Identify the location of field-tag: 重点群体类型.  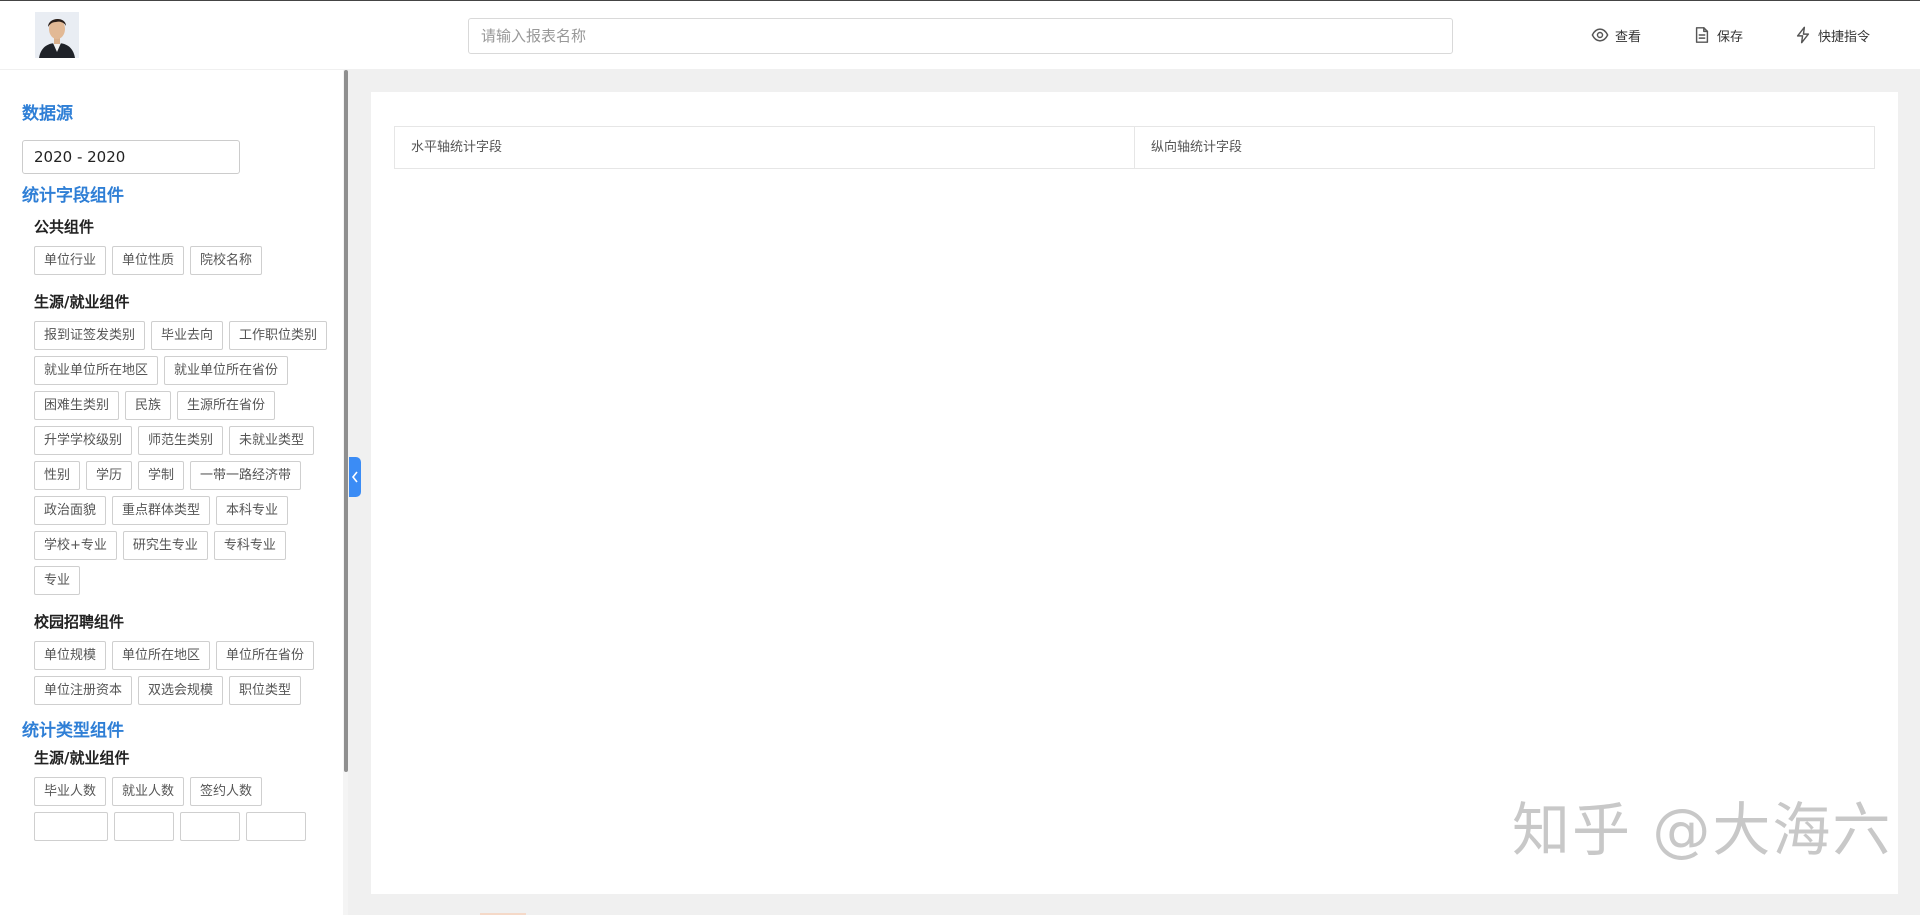
(161, 510).